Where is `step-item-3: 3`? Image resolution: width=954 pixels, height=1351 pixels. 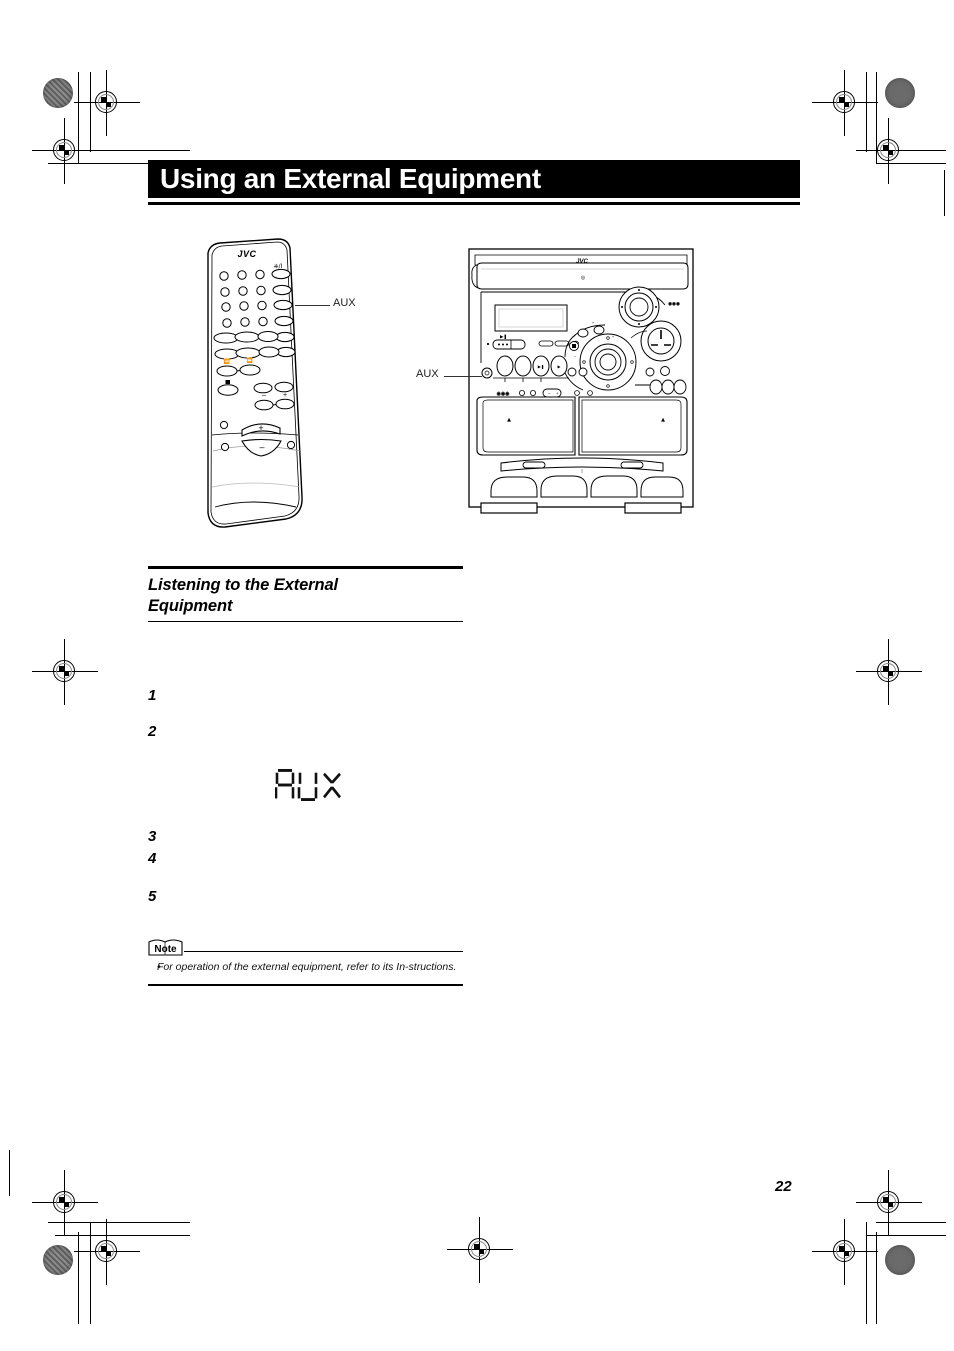
step-item-3: 3 is located at coordinates (308, 840).